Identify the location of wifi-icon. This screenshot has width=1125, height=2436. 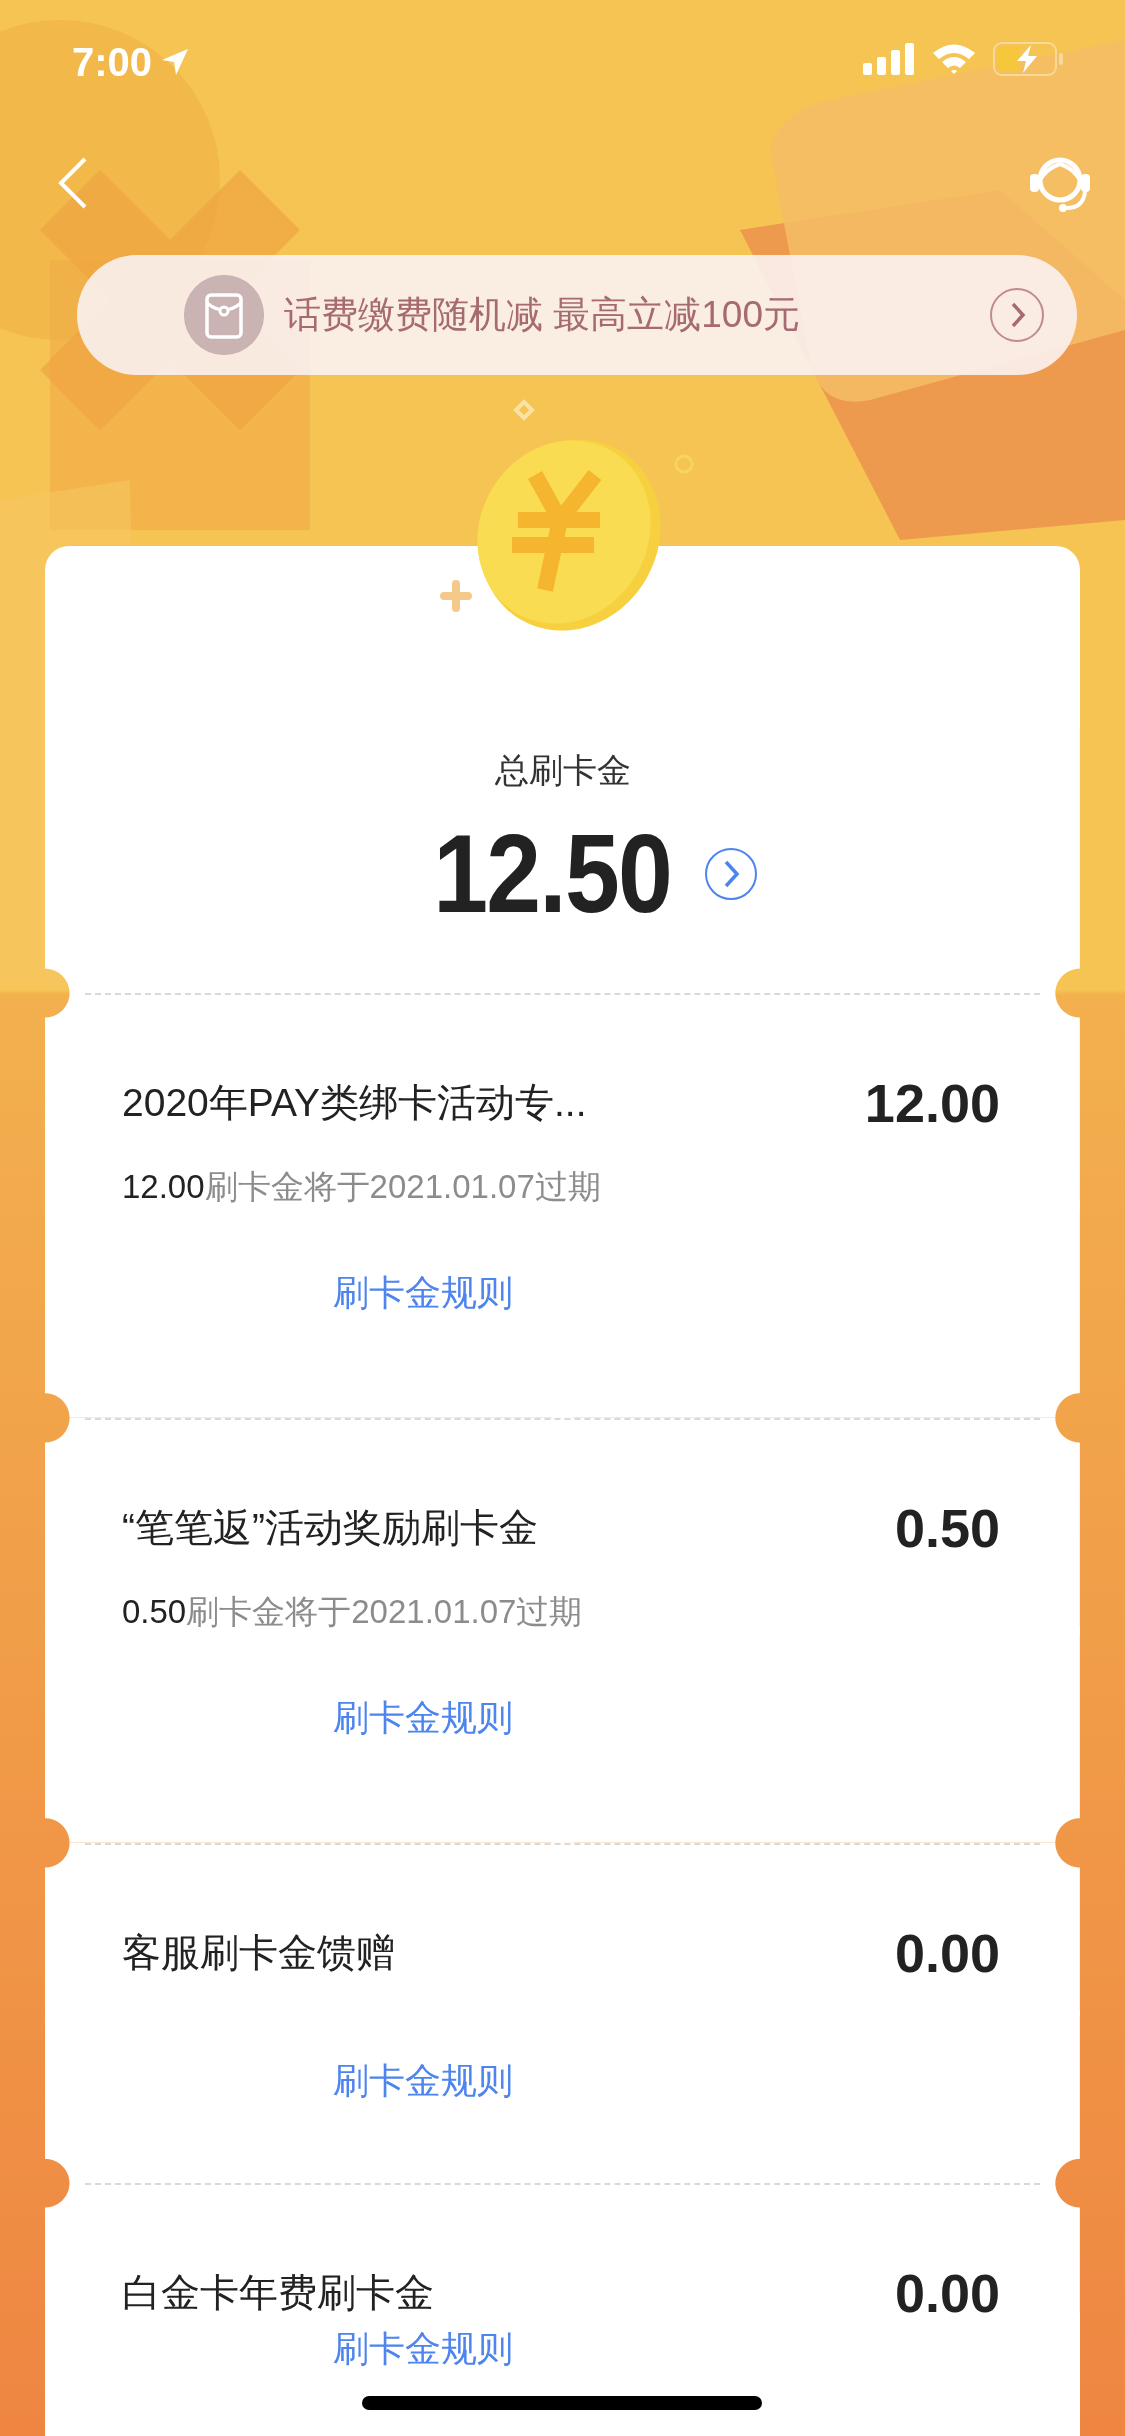
(954, 59).